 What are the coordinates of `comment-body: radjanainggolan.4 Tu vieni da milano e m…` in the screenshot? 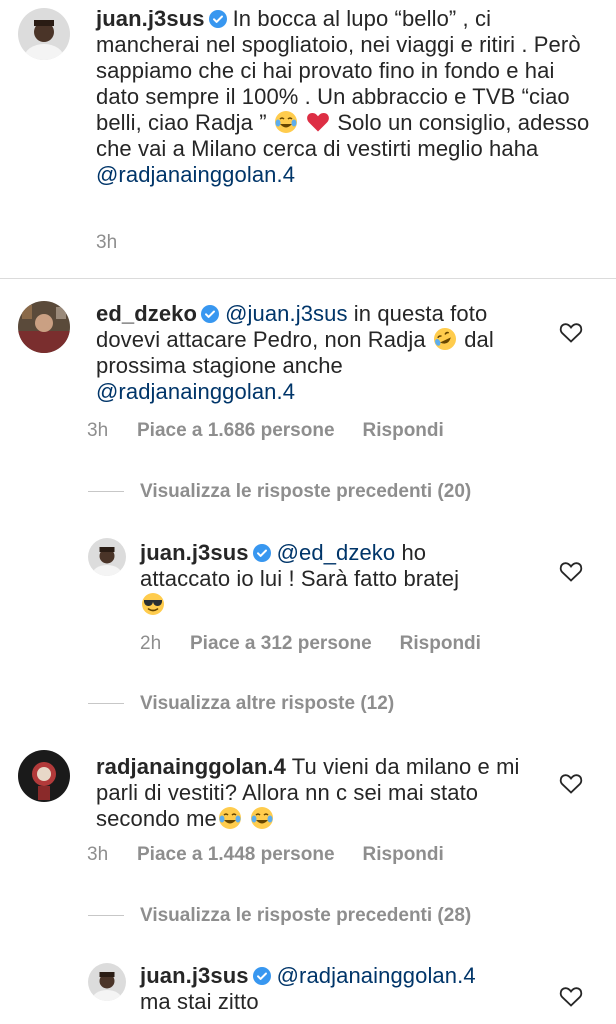 It's located at (316, 793).